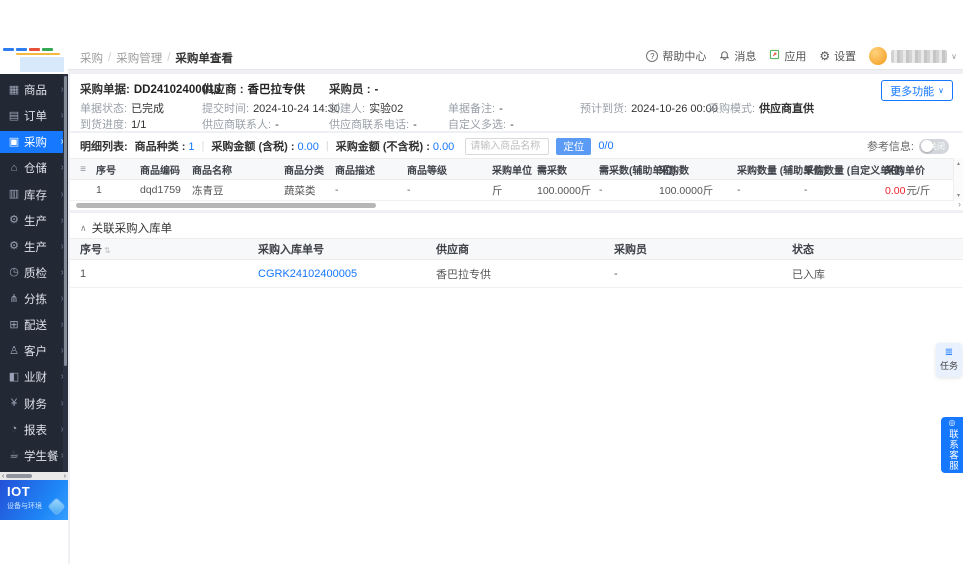 This screenshot has width=963, height=564. Describe the element at coordinates (107, 250) in the screenshot. I see `sort-icon: ⇅` at that location.